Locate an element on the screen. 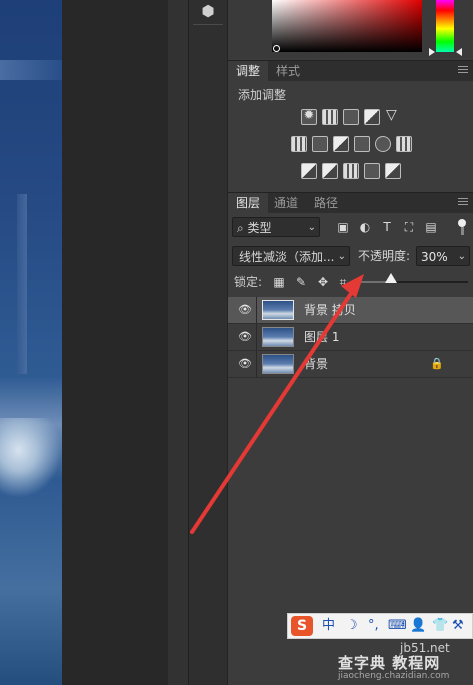 The width and height of the screenshot is (473, 685). tab-layers: 图层 is located at coordinates (248, 203).